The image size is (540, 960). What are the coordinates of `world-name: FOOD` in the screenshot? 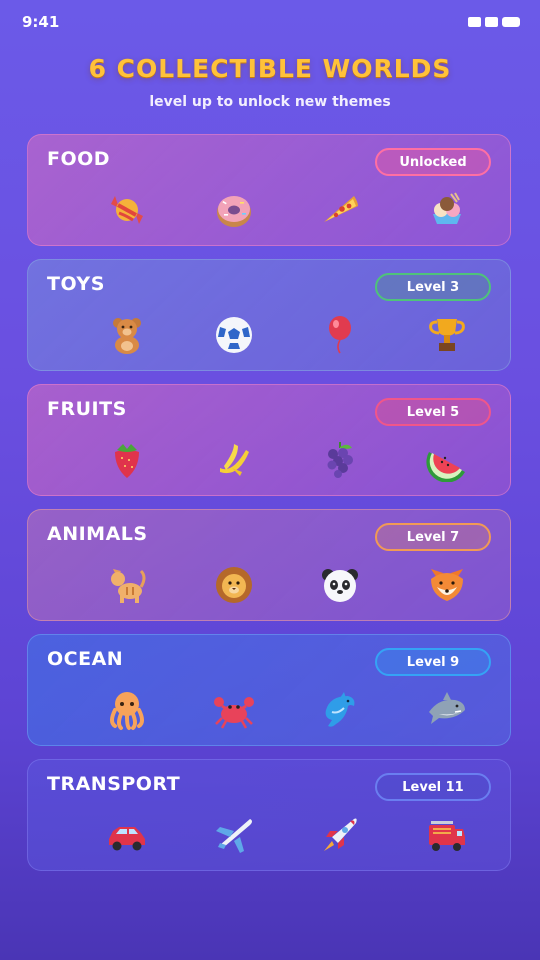 It's located at (79, 159).